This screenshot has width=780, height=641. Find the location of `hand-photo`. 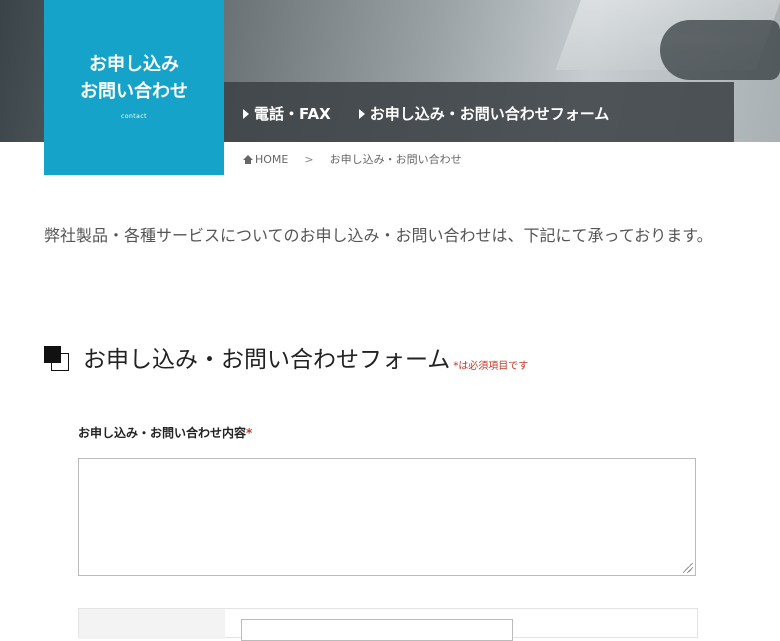

hand-photo is located at coordinates (720, 50).